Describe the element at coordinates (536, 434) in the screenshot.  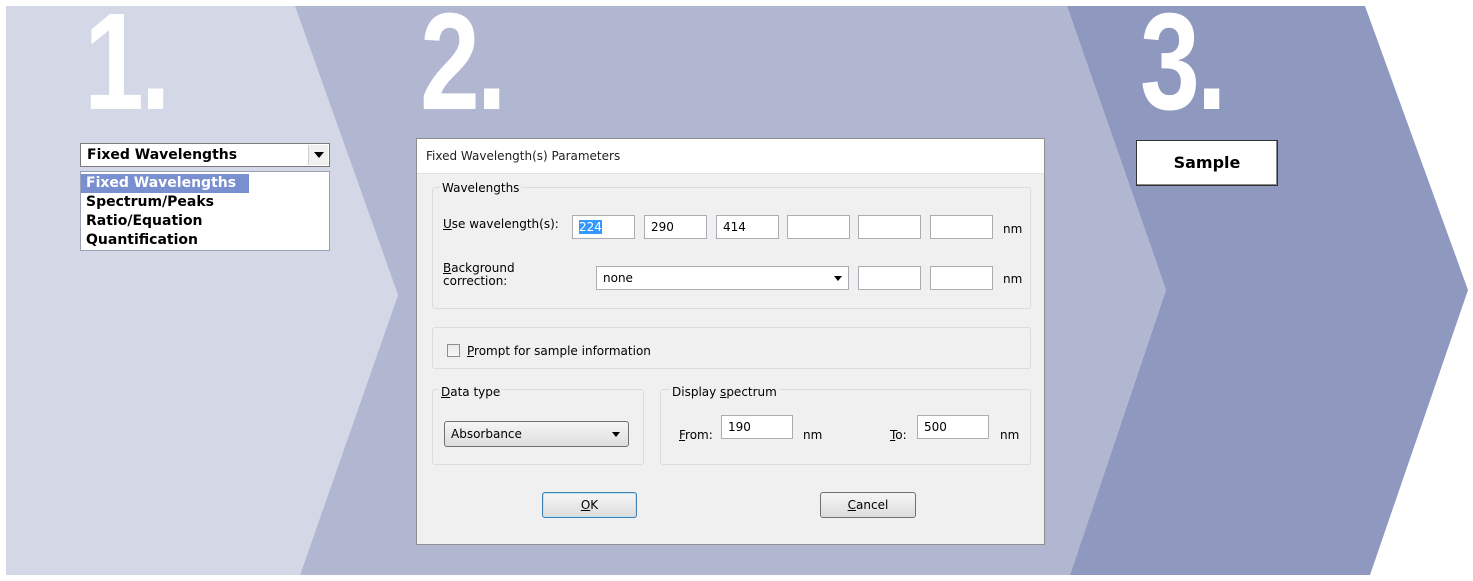
I see `data-type-dropdown: Absorbance` at that location.